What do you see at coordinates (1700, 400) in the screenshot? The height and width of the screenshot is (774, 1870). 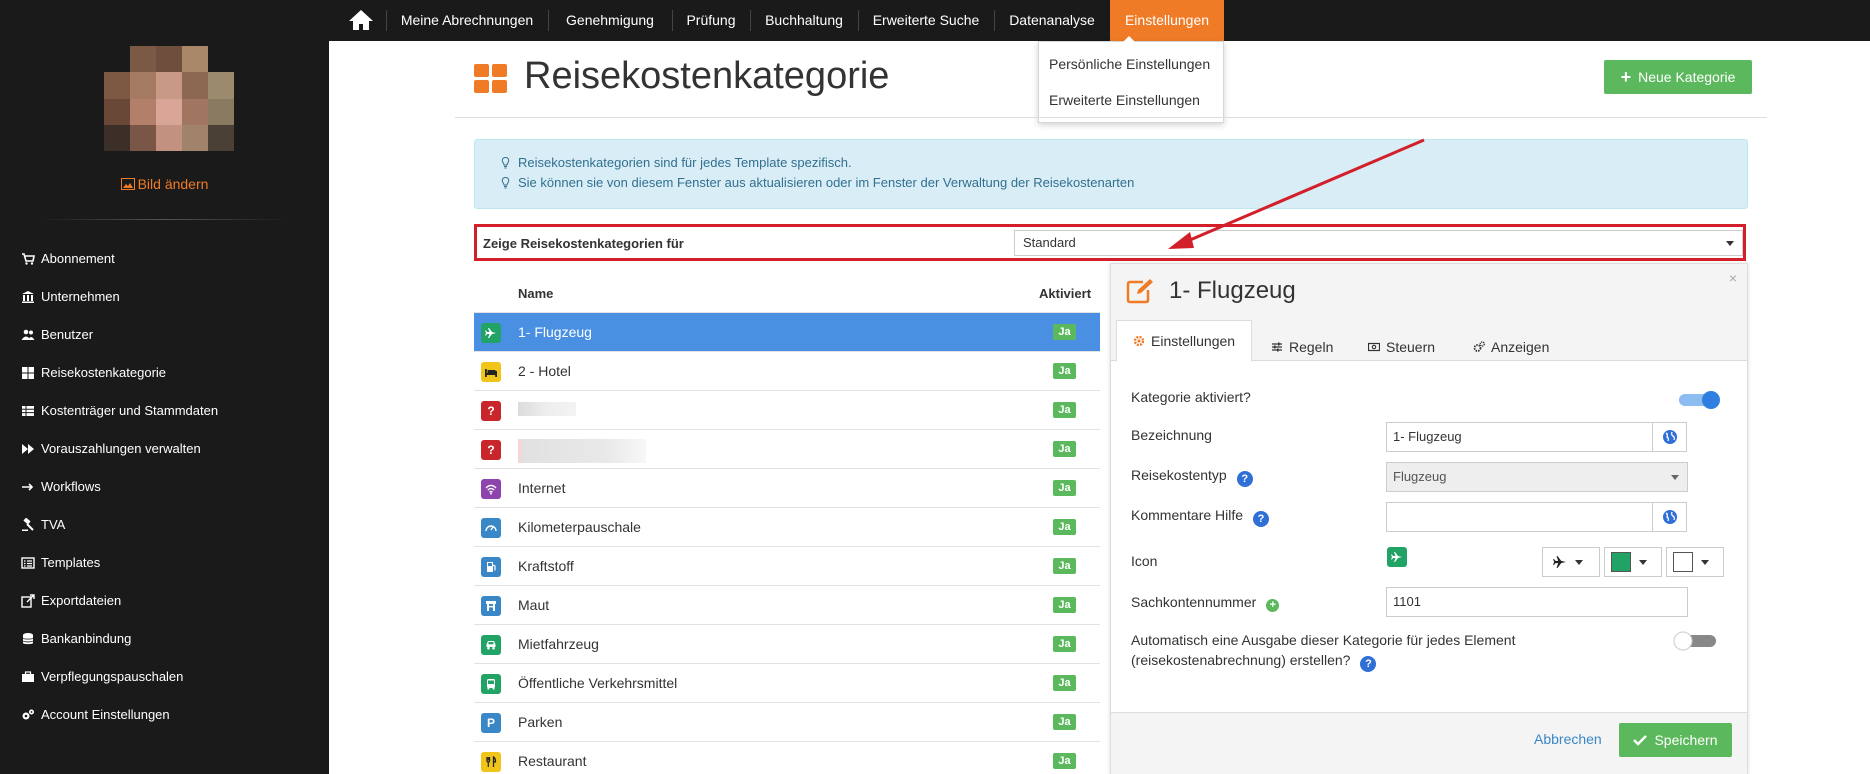 I see `enabled-toggle` at bounding box center [1700, 400].